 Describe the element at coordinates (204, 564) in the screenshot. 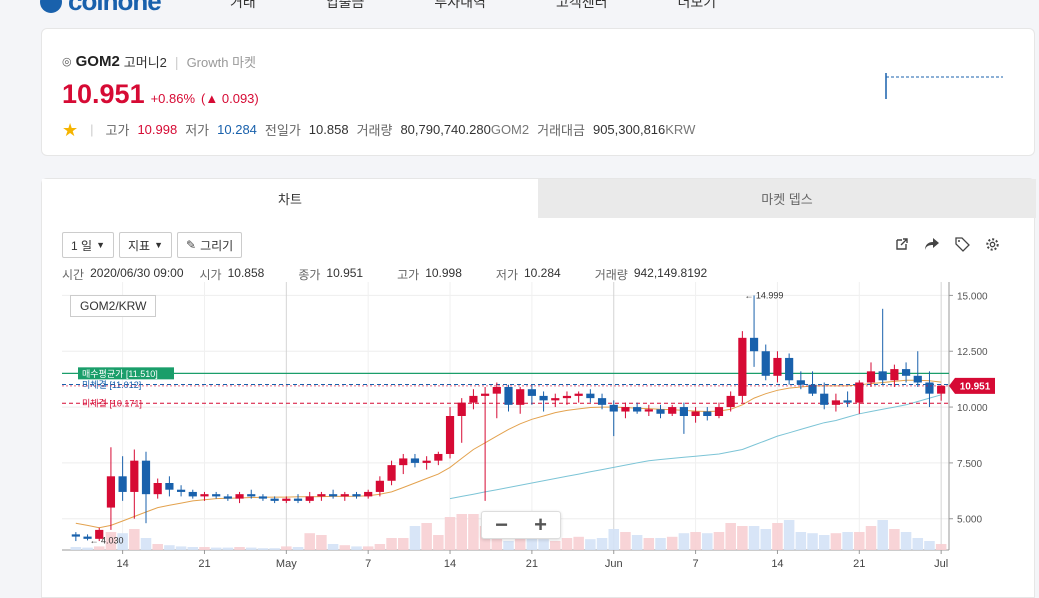

I see `x-tick-label: 21` at that location.